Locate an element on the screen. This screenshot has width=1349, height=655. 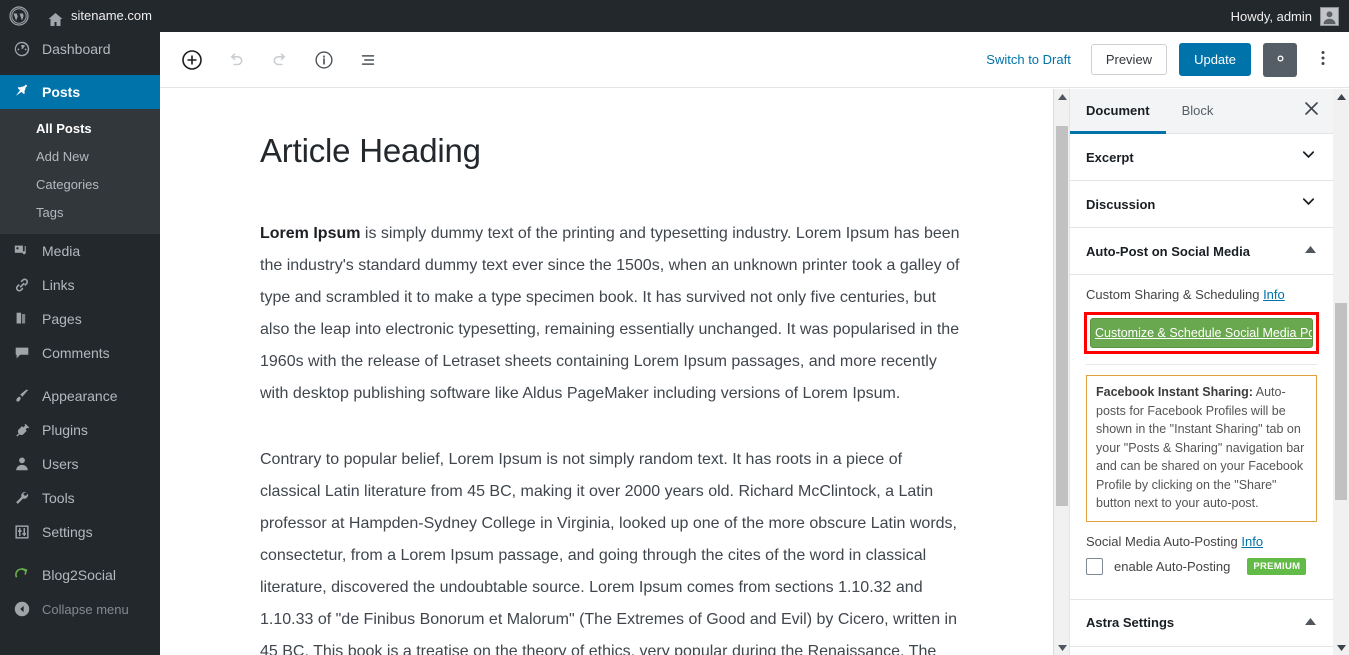
plugin-icon is located at coordinates (22, 430).